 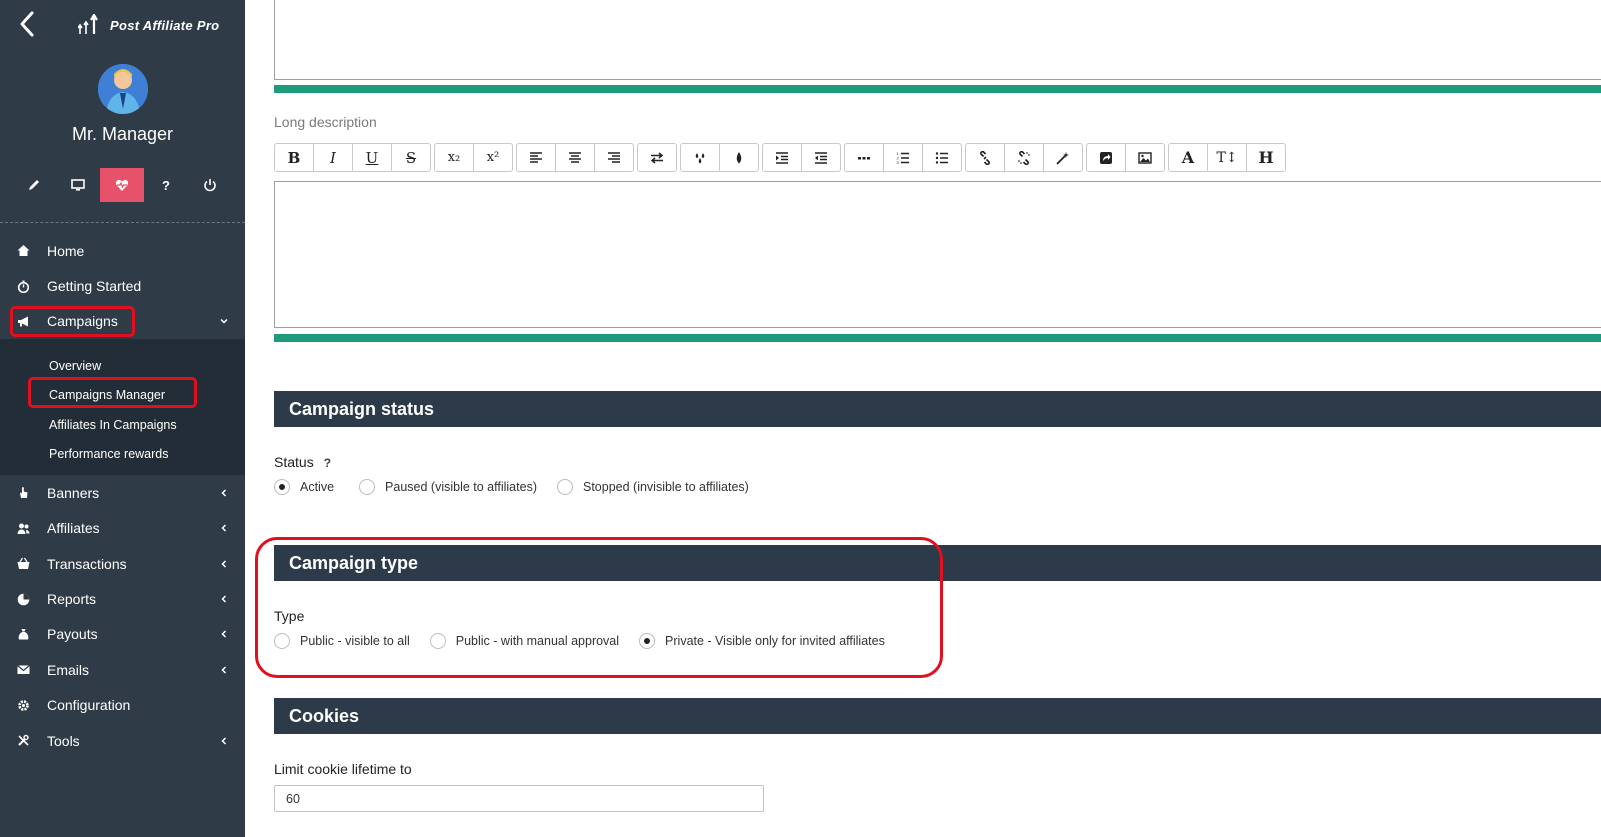 I want to click on status-option-paused: Paused (visible to affiliates), so click(x=448, y=487).